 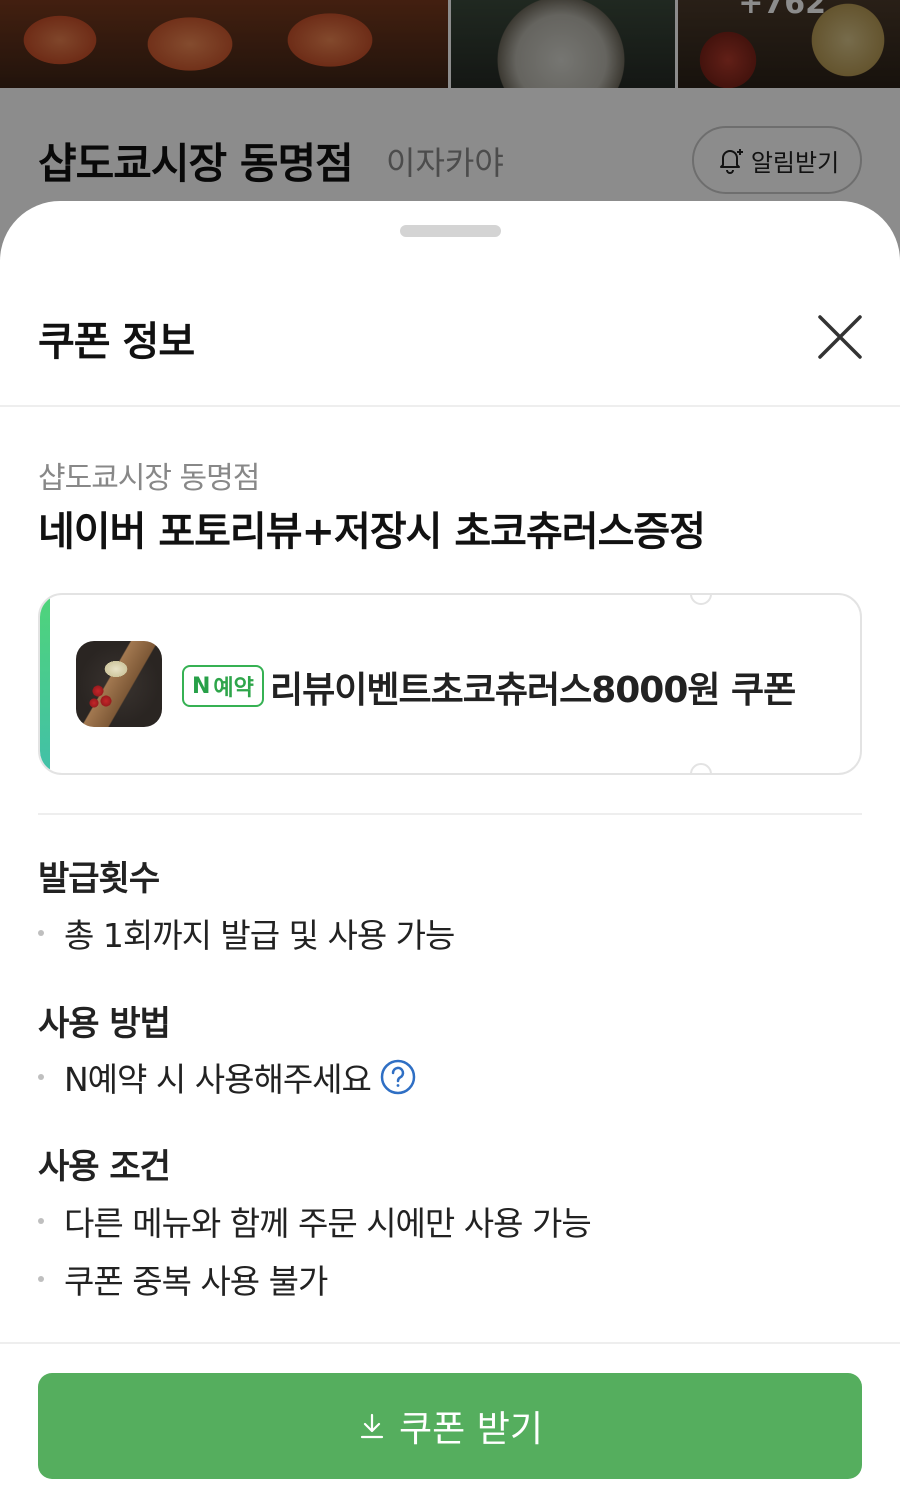 What do you see at coordinates (201, 686) in the screenshot?
I see `n-logo-icon: N` at bounding box center [201, 686].